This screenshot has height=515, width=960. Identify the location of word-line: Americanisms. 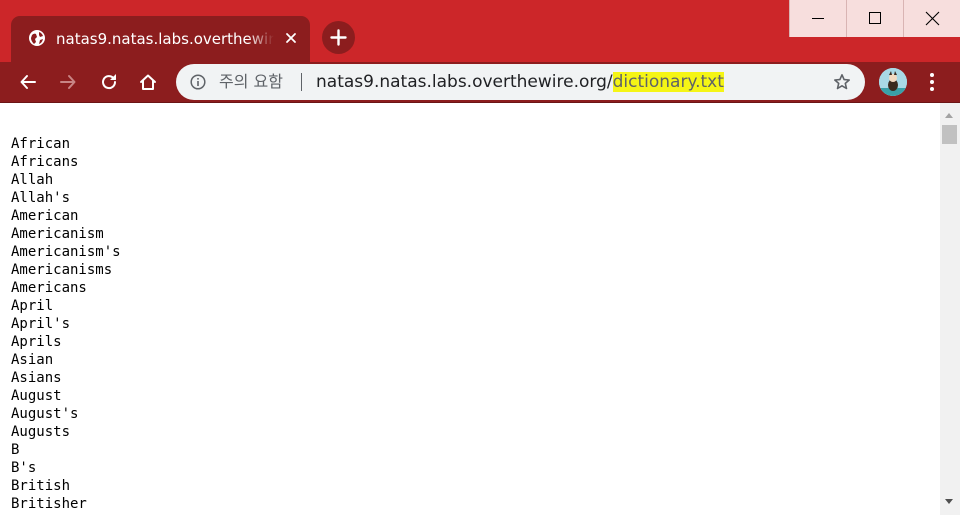
(62, 270).